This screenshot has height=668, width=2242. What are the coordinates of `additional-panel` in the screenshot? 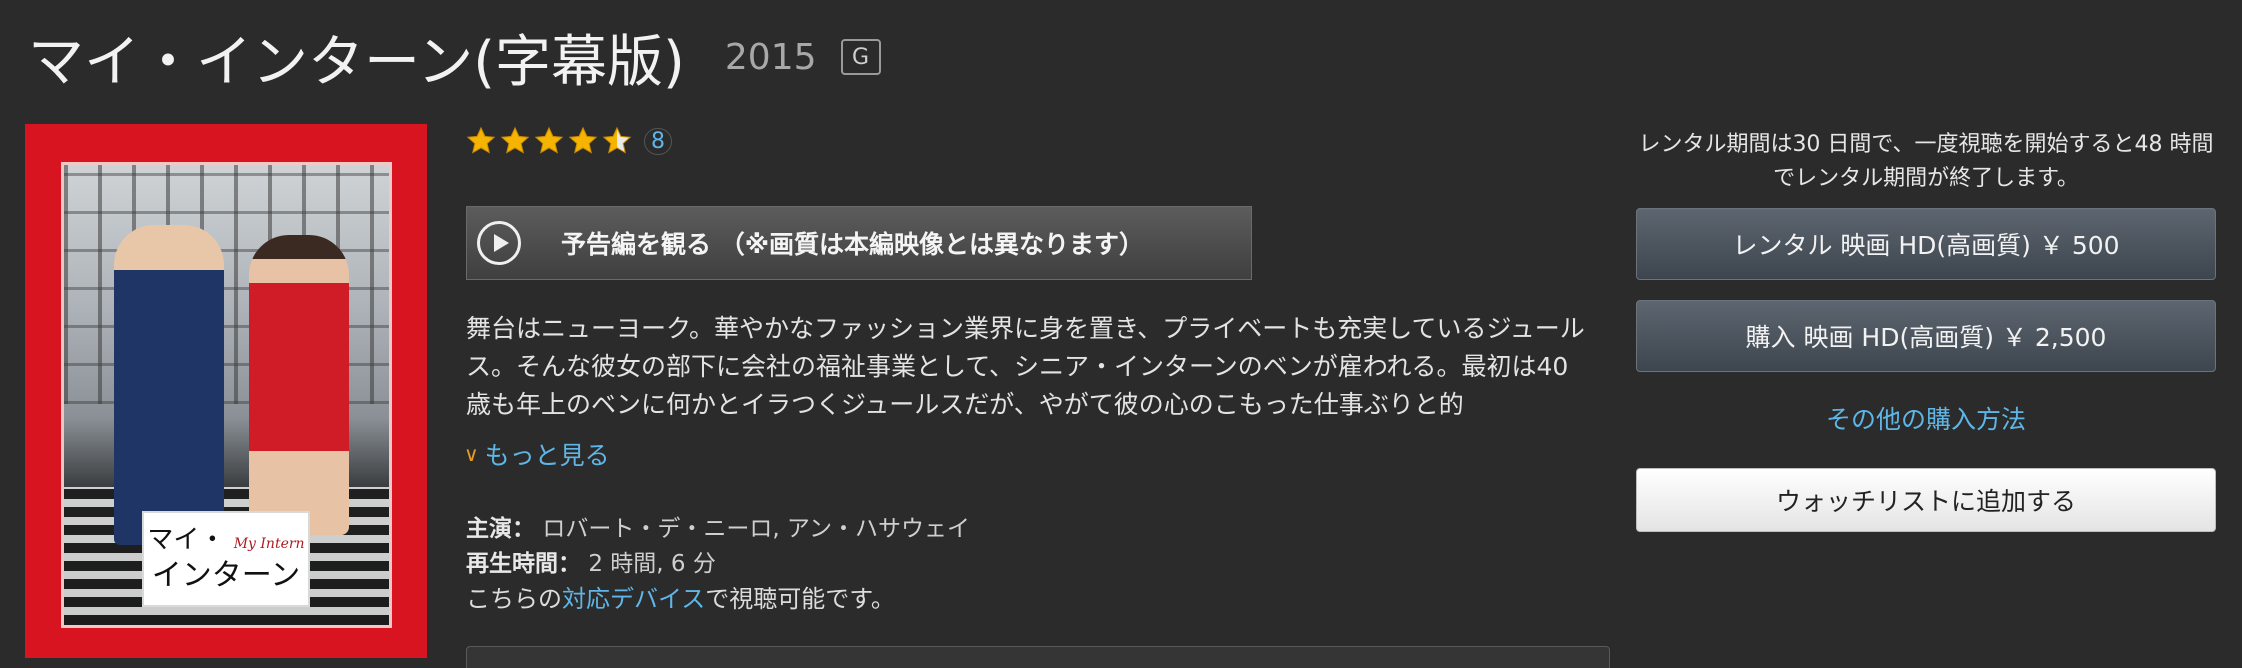 It's located at (1038, 657).